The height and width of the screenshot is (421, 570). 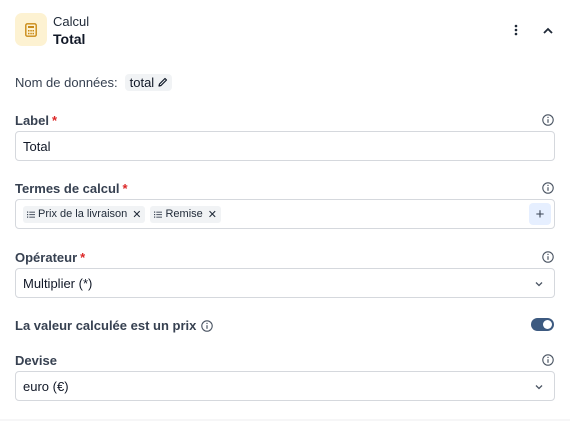 What do you see at coordinates (286, 31) in the screenshot?
I see `field-header: Calcul Total` at bounding box center [286, 31].